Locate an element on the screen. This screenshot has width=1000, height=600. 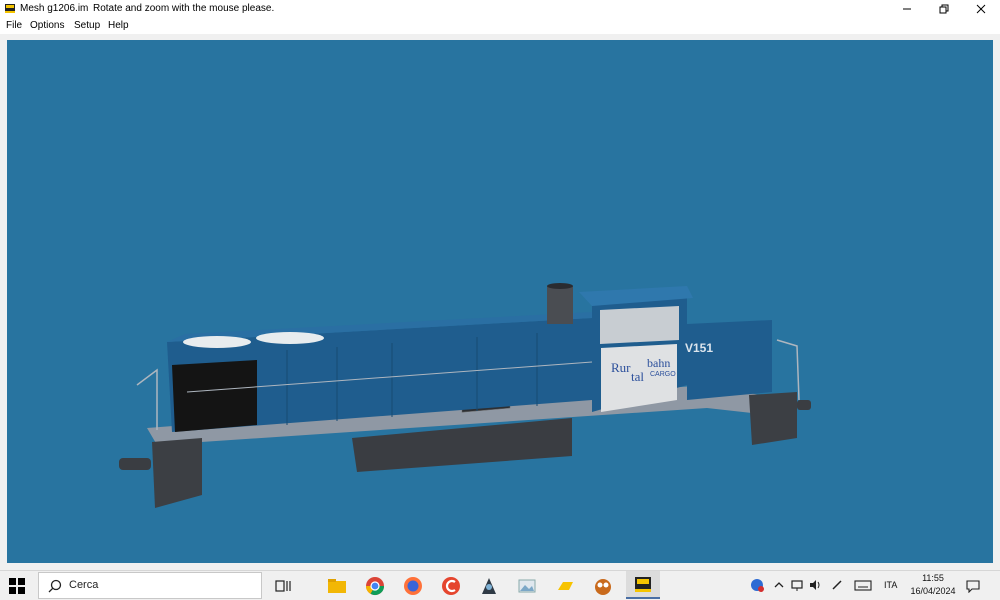
menu-bar: File Options Setup Help is located at coordinates (500, 26).